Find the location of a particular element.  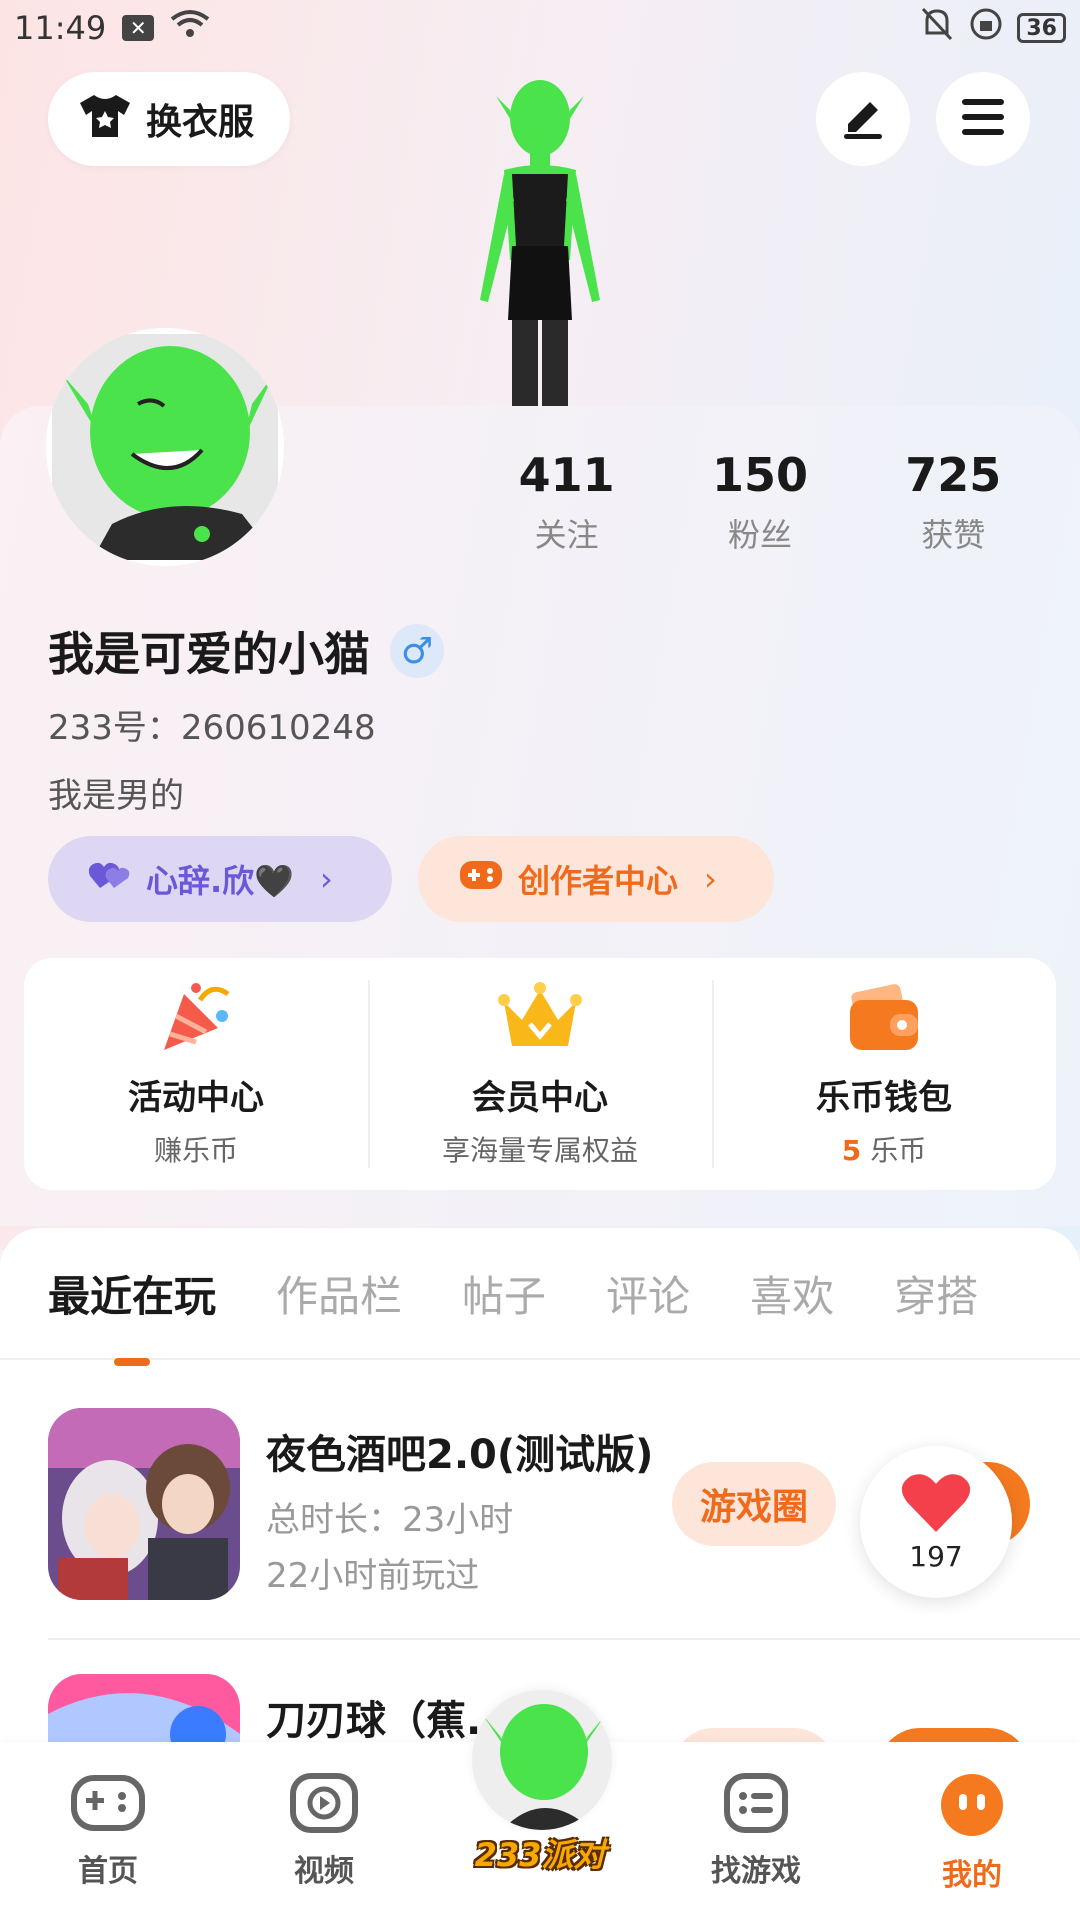

feature-title: 乐币钱包 is located at coordinates (884, 1098).